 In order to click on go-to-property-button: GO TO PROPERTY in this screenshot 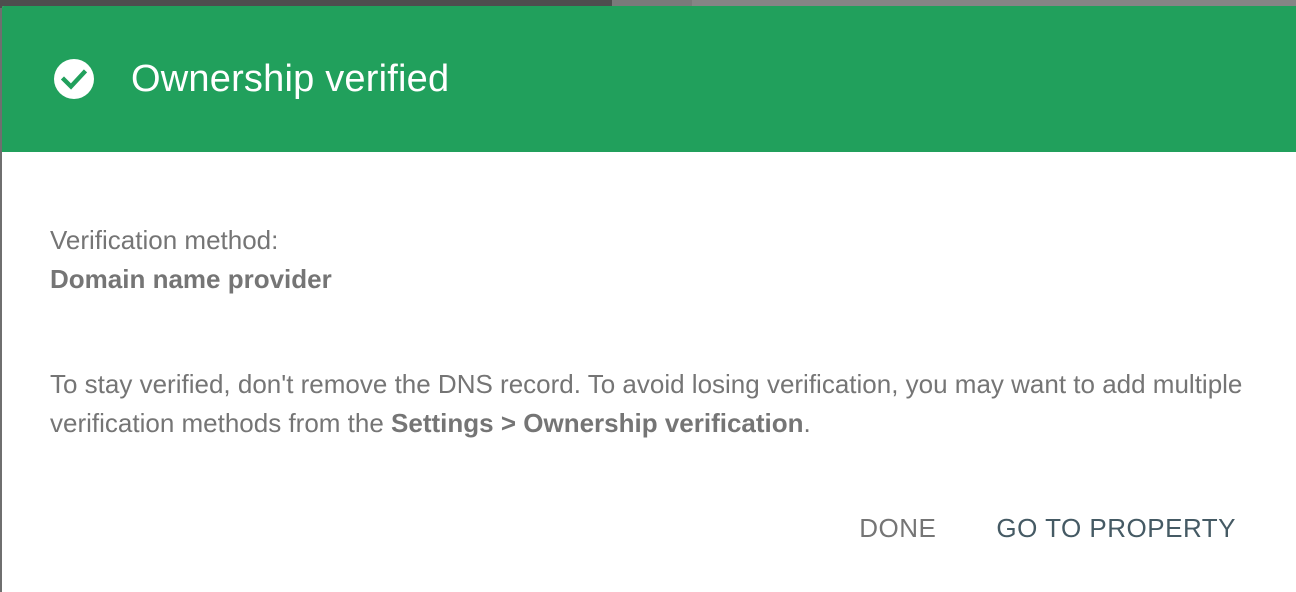, I will do `click(1116, 528)`.